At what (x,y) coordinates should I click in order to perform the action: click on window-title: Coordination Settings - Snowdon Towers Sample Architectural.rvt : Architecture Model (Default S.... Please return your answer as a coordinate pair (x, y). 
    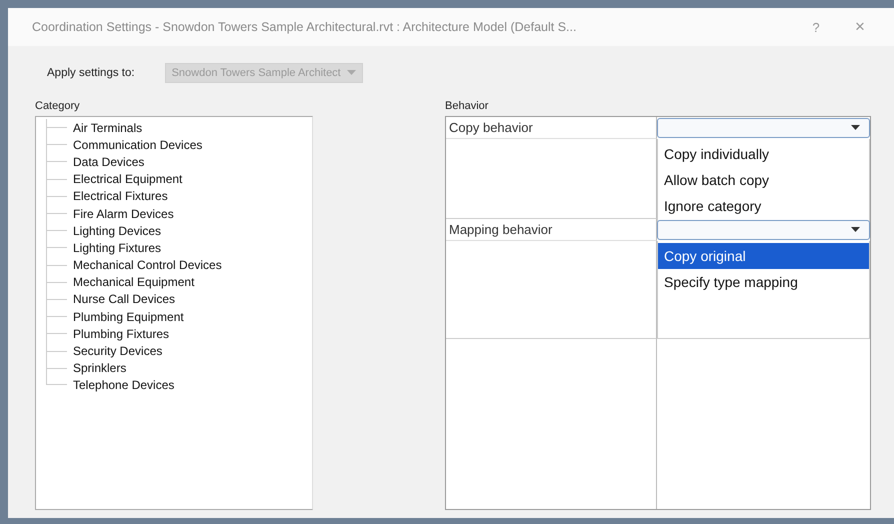
    Looking at the image, I should click on (305, 27).